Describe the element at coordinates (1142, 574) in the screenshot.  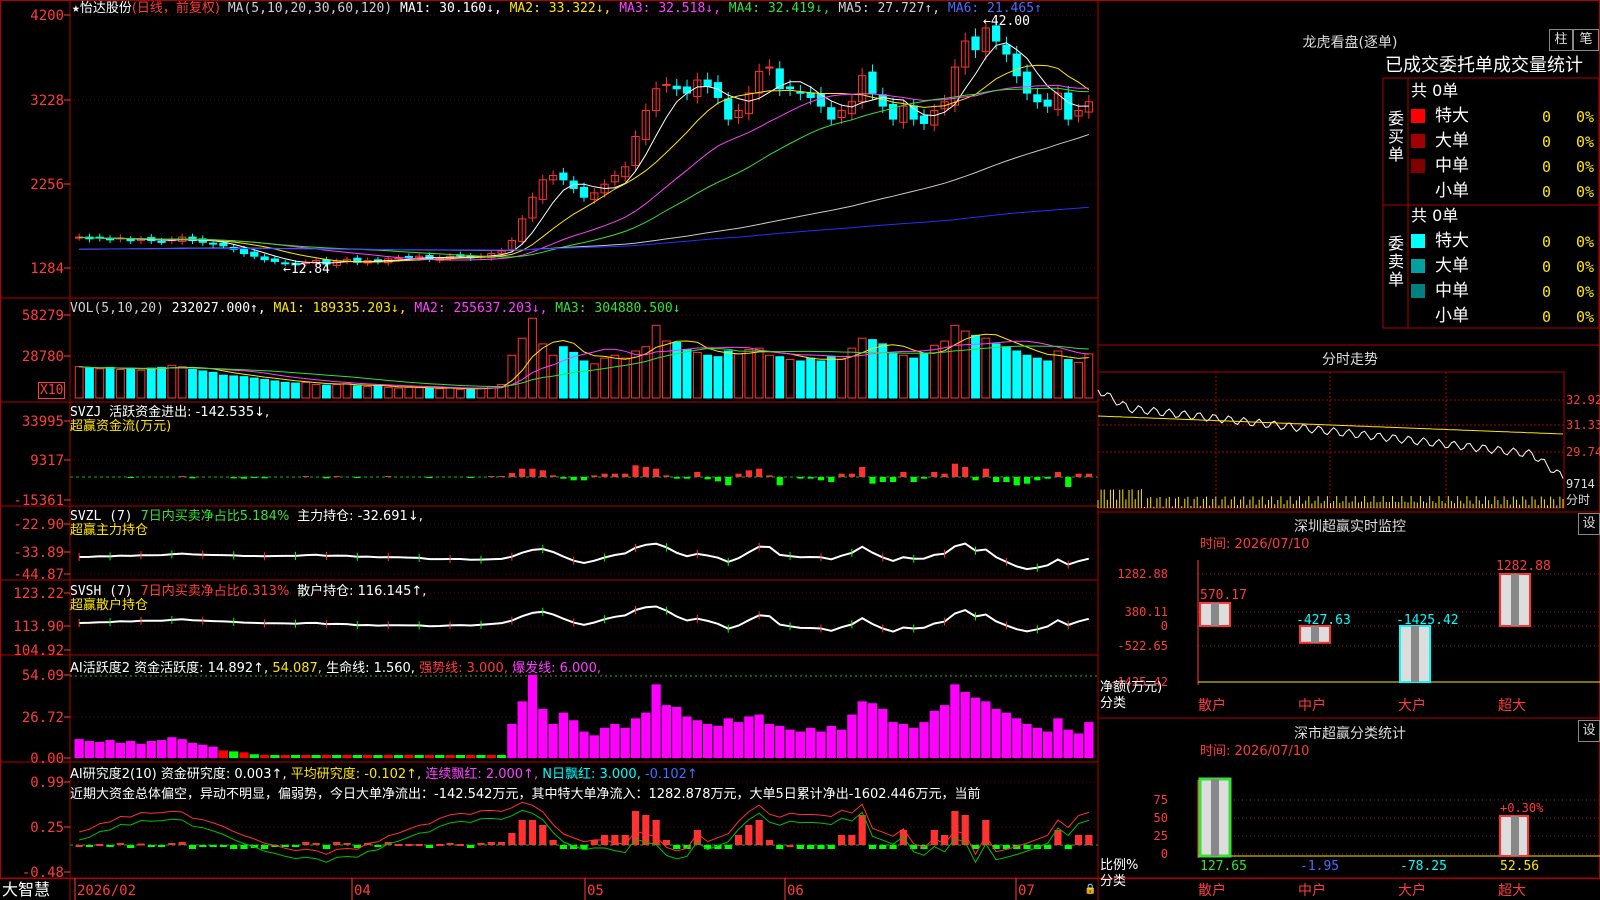
I see `monitor-y-tick: 1282.88` at that location.